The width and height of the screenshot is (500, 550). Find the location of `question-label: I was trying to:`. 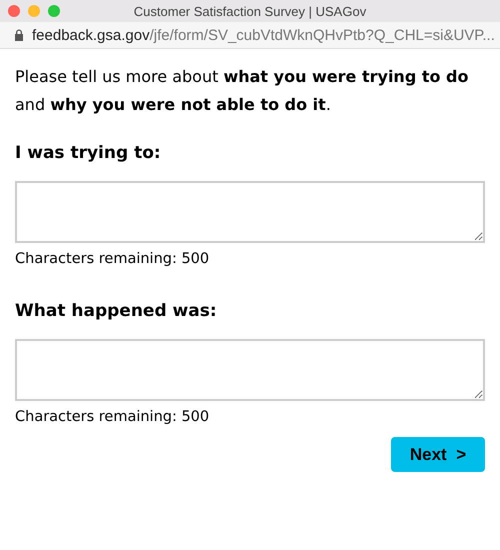

question-label: I was trying to: is located at coordinates (88, 153).